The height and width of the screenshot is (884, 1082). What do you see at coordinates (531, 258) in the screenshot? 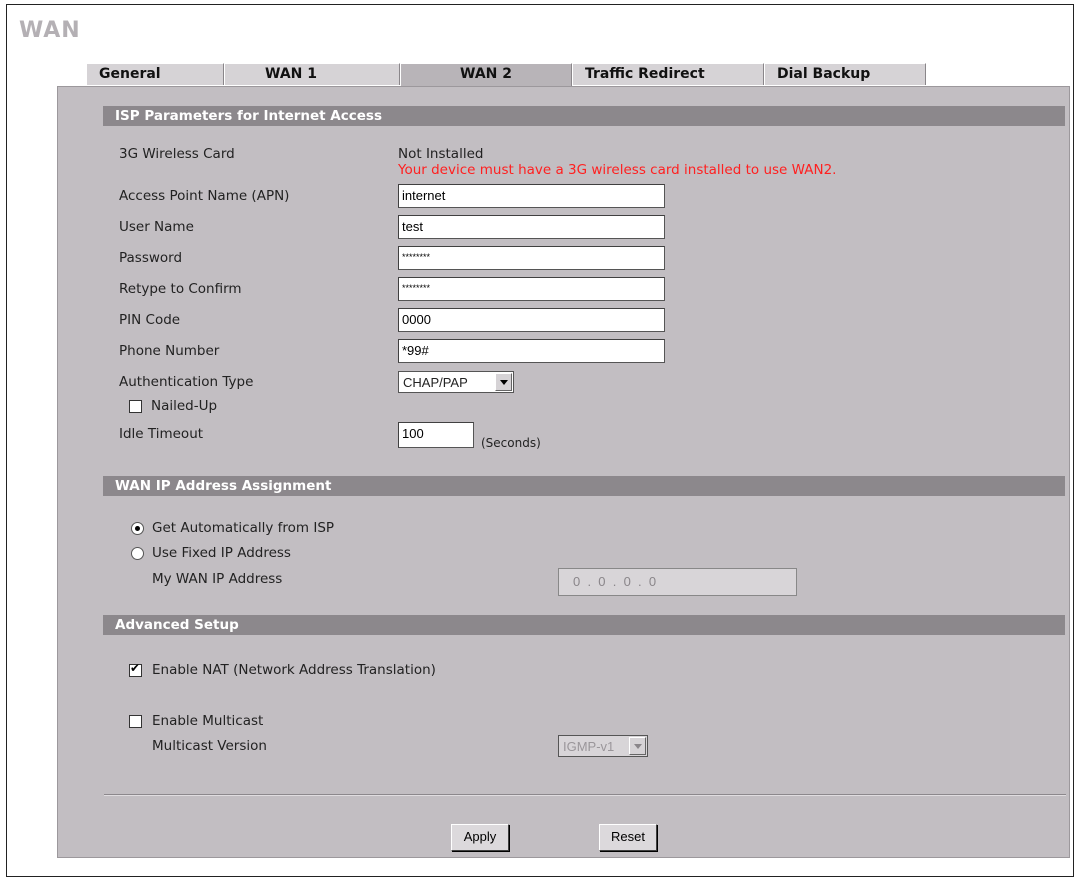
I see `password-input: ********` at bounding box center [531, 258].